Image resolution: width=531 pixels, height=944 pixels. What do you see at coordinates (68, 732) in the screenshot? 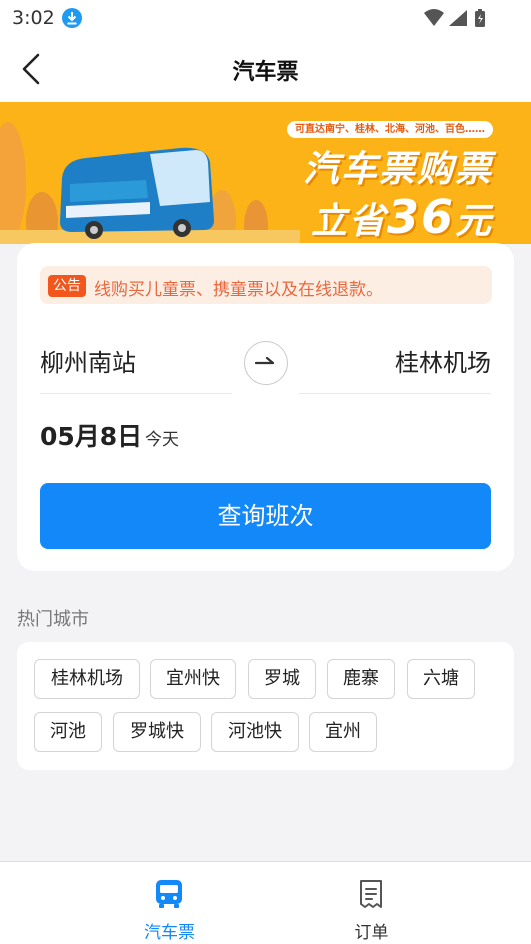
I see `hot-city-chip: 河池` at bounding box center [68, 732].